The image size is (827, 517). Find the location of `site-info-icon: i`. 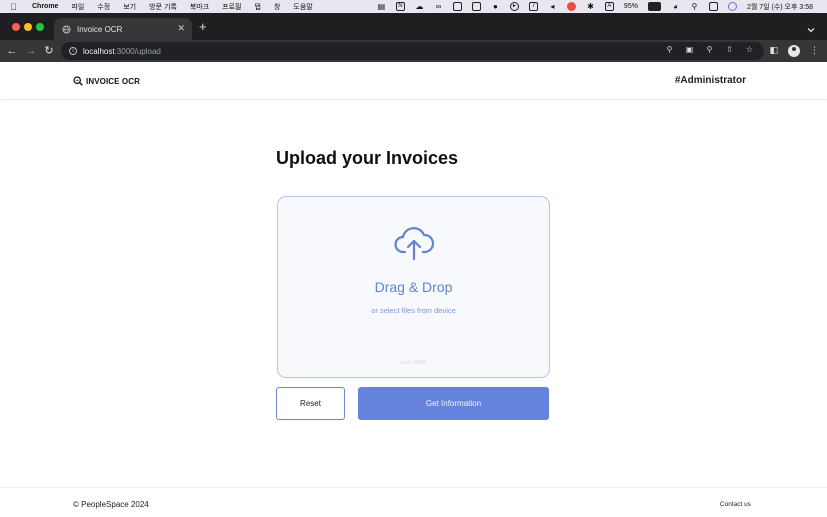

site-info-icon: i is located at coordinates (73, 51).